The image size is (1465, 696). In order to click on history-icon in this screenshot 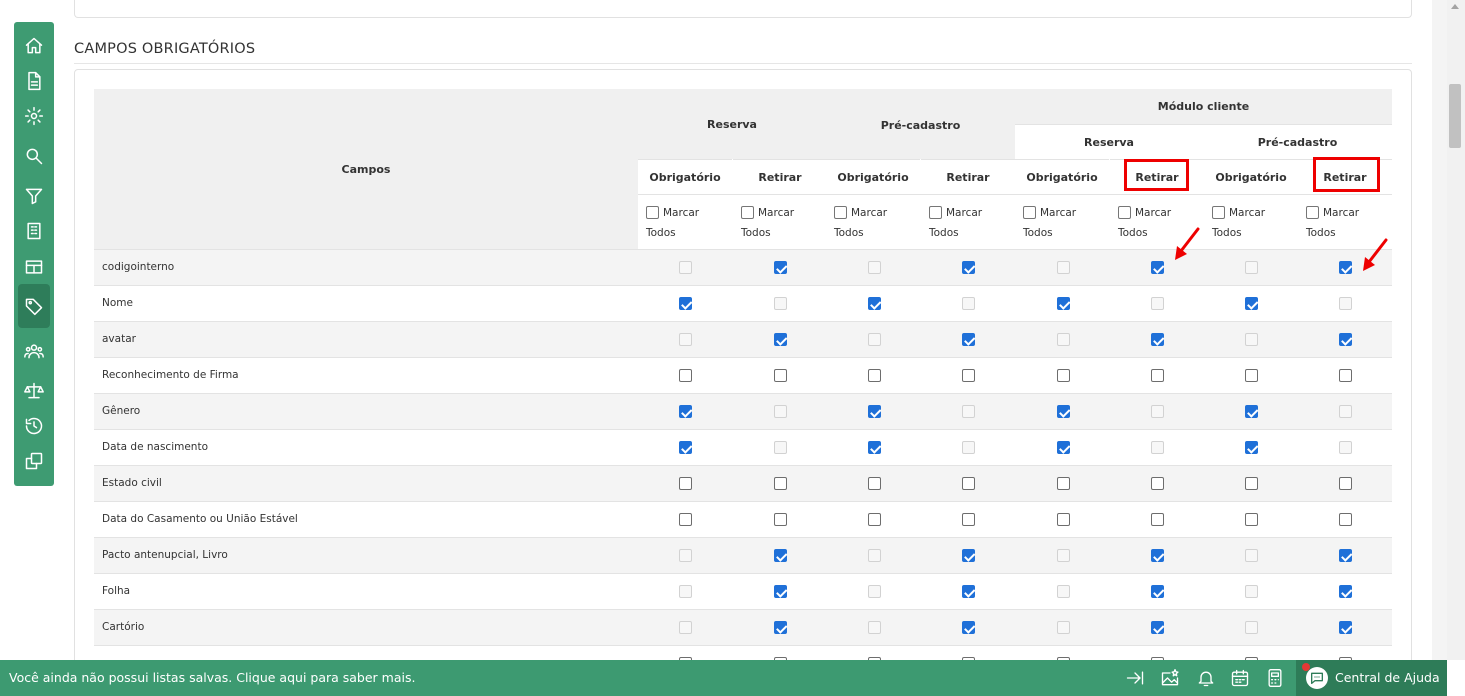, I will do `click(34, 426)`.